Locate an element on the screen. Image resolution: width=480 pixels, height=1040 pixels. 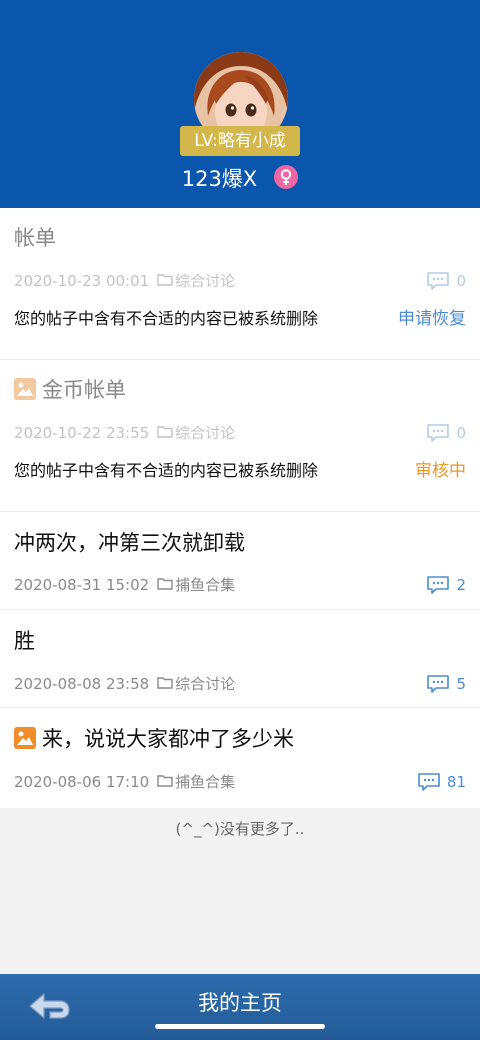
post-title-text: 帐单 is located at coordinates (35, 238).